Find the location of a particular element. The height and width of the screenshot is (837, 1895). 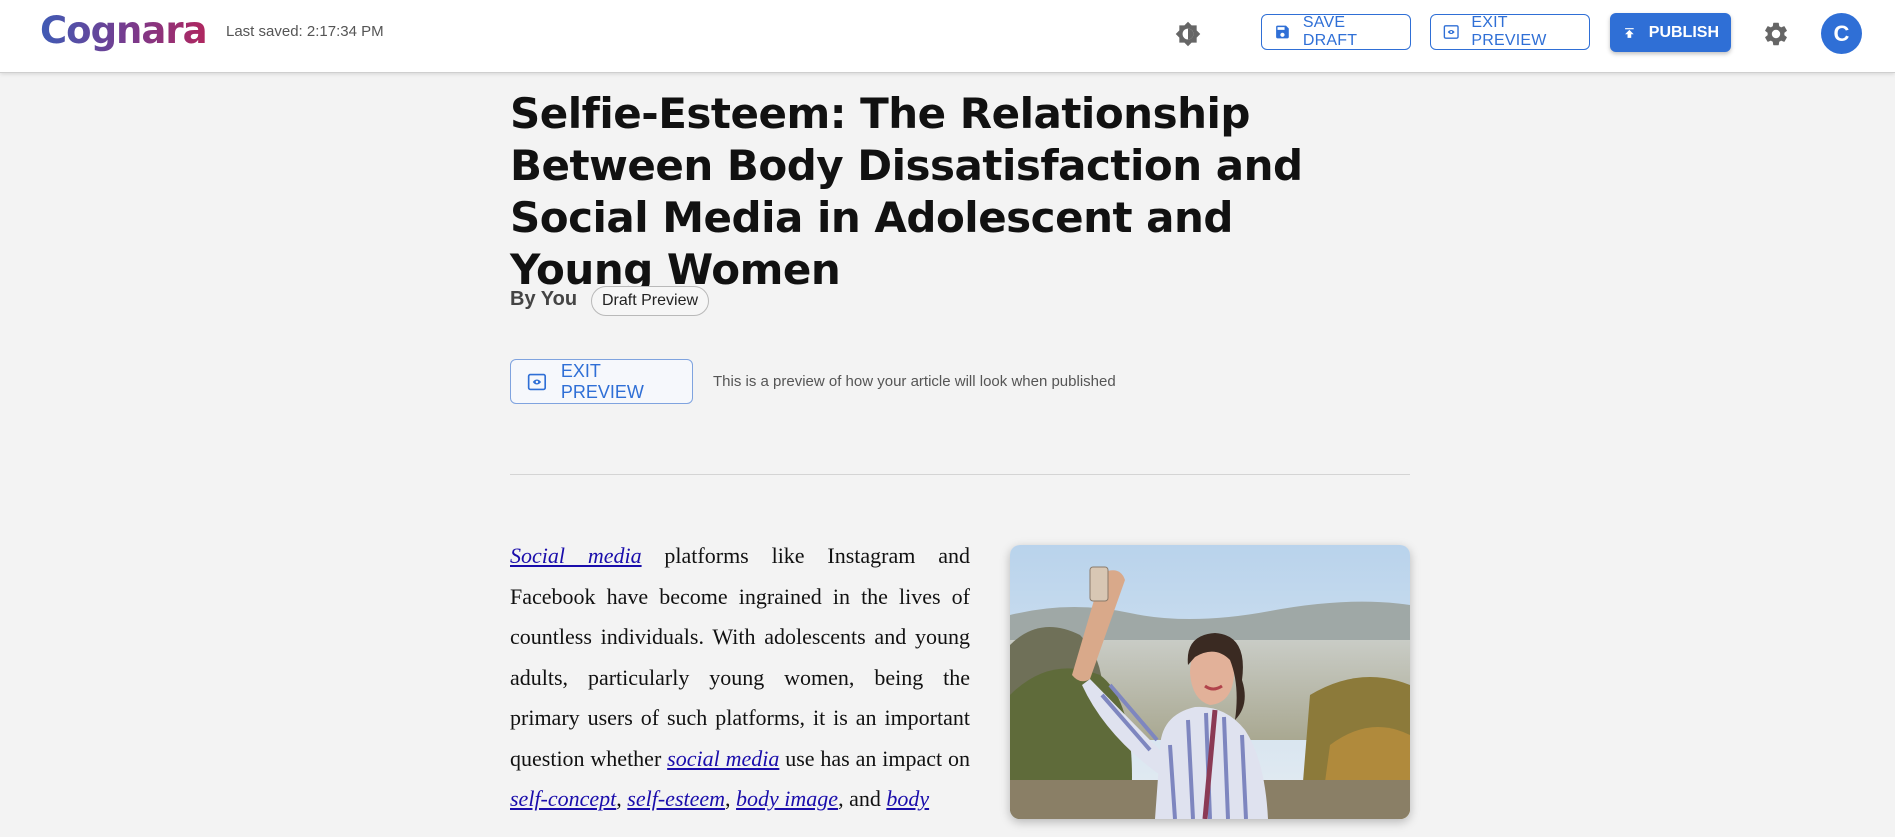

theme-toggle-icon is located at coordinates (1188, 34).